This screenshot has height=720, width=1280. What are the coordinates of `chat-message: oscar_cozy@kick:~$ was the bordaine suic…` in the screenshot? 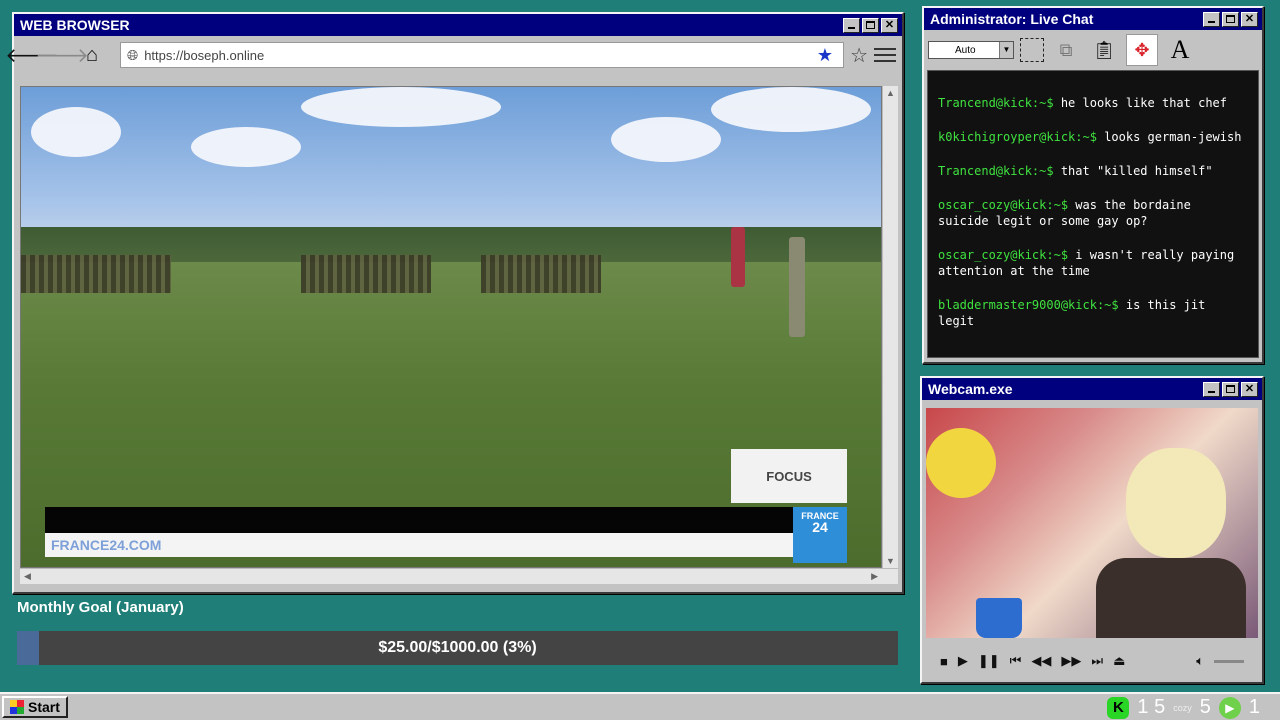 It's located at (1093, 213).